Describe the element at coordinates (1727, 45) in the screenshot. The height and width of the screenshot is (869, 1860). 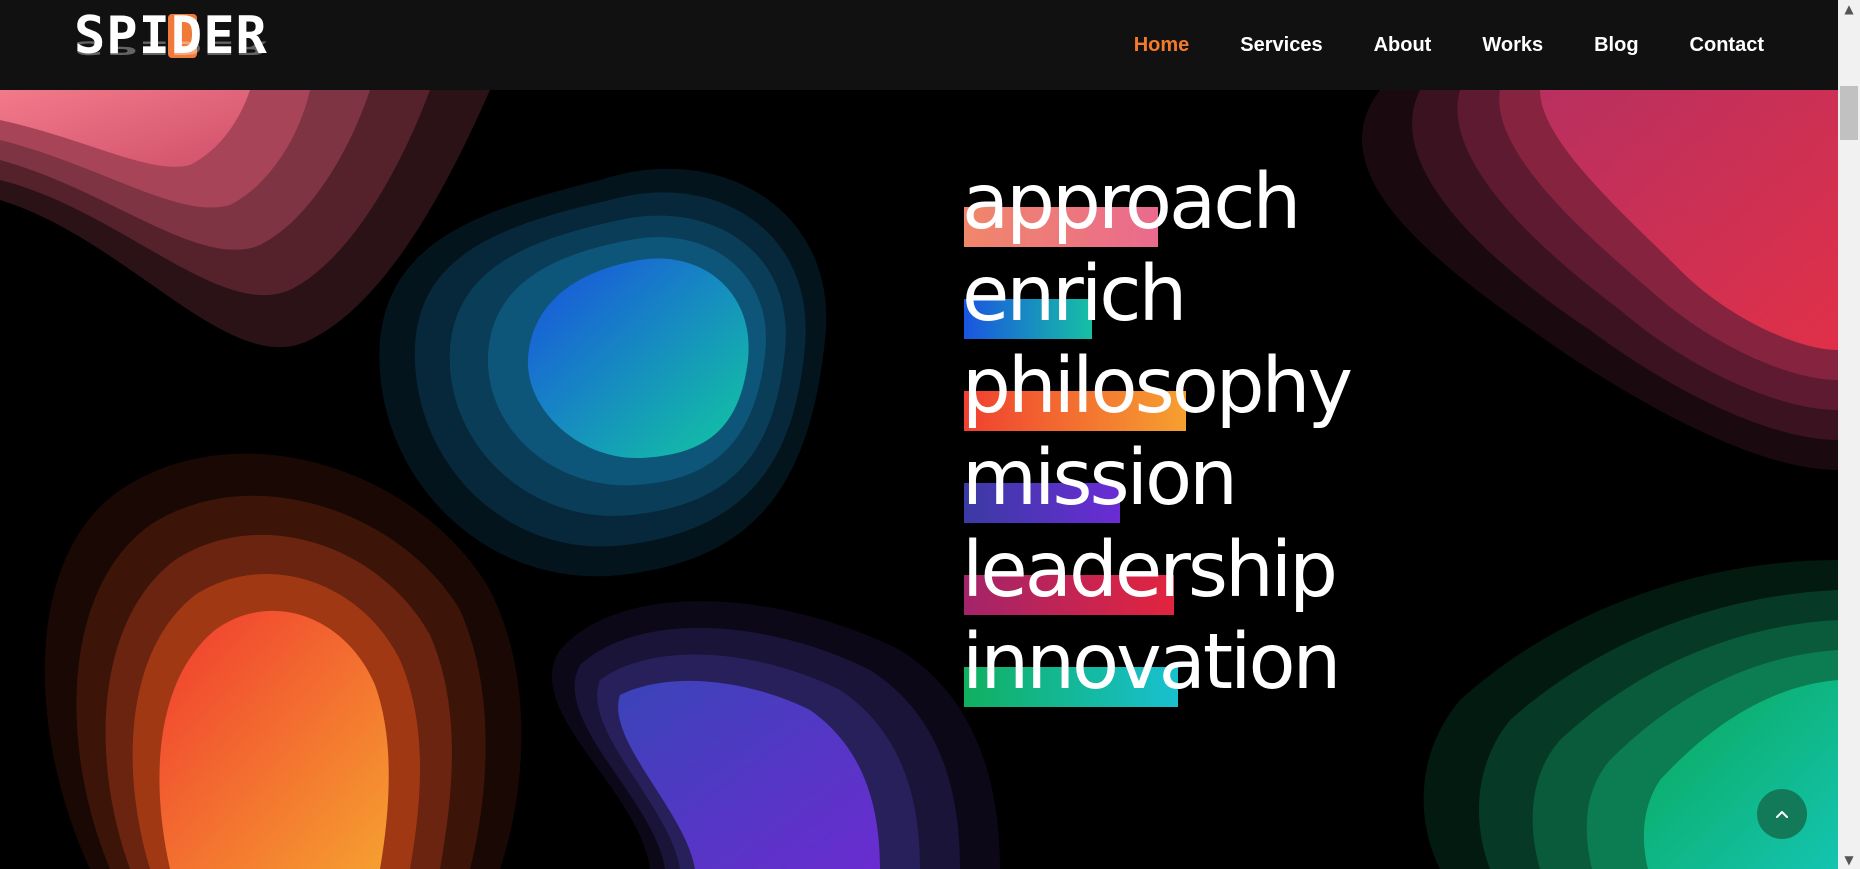
I see `nav-contact: Contact` at that location.